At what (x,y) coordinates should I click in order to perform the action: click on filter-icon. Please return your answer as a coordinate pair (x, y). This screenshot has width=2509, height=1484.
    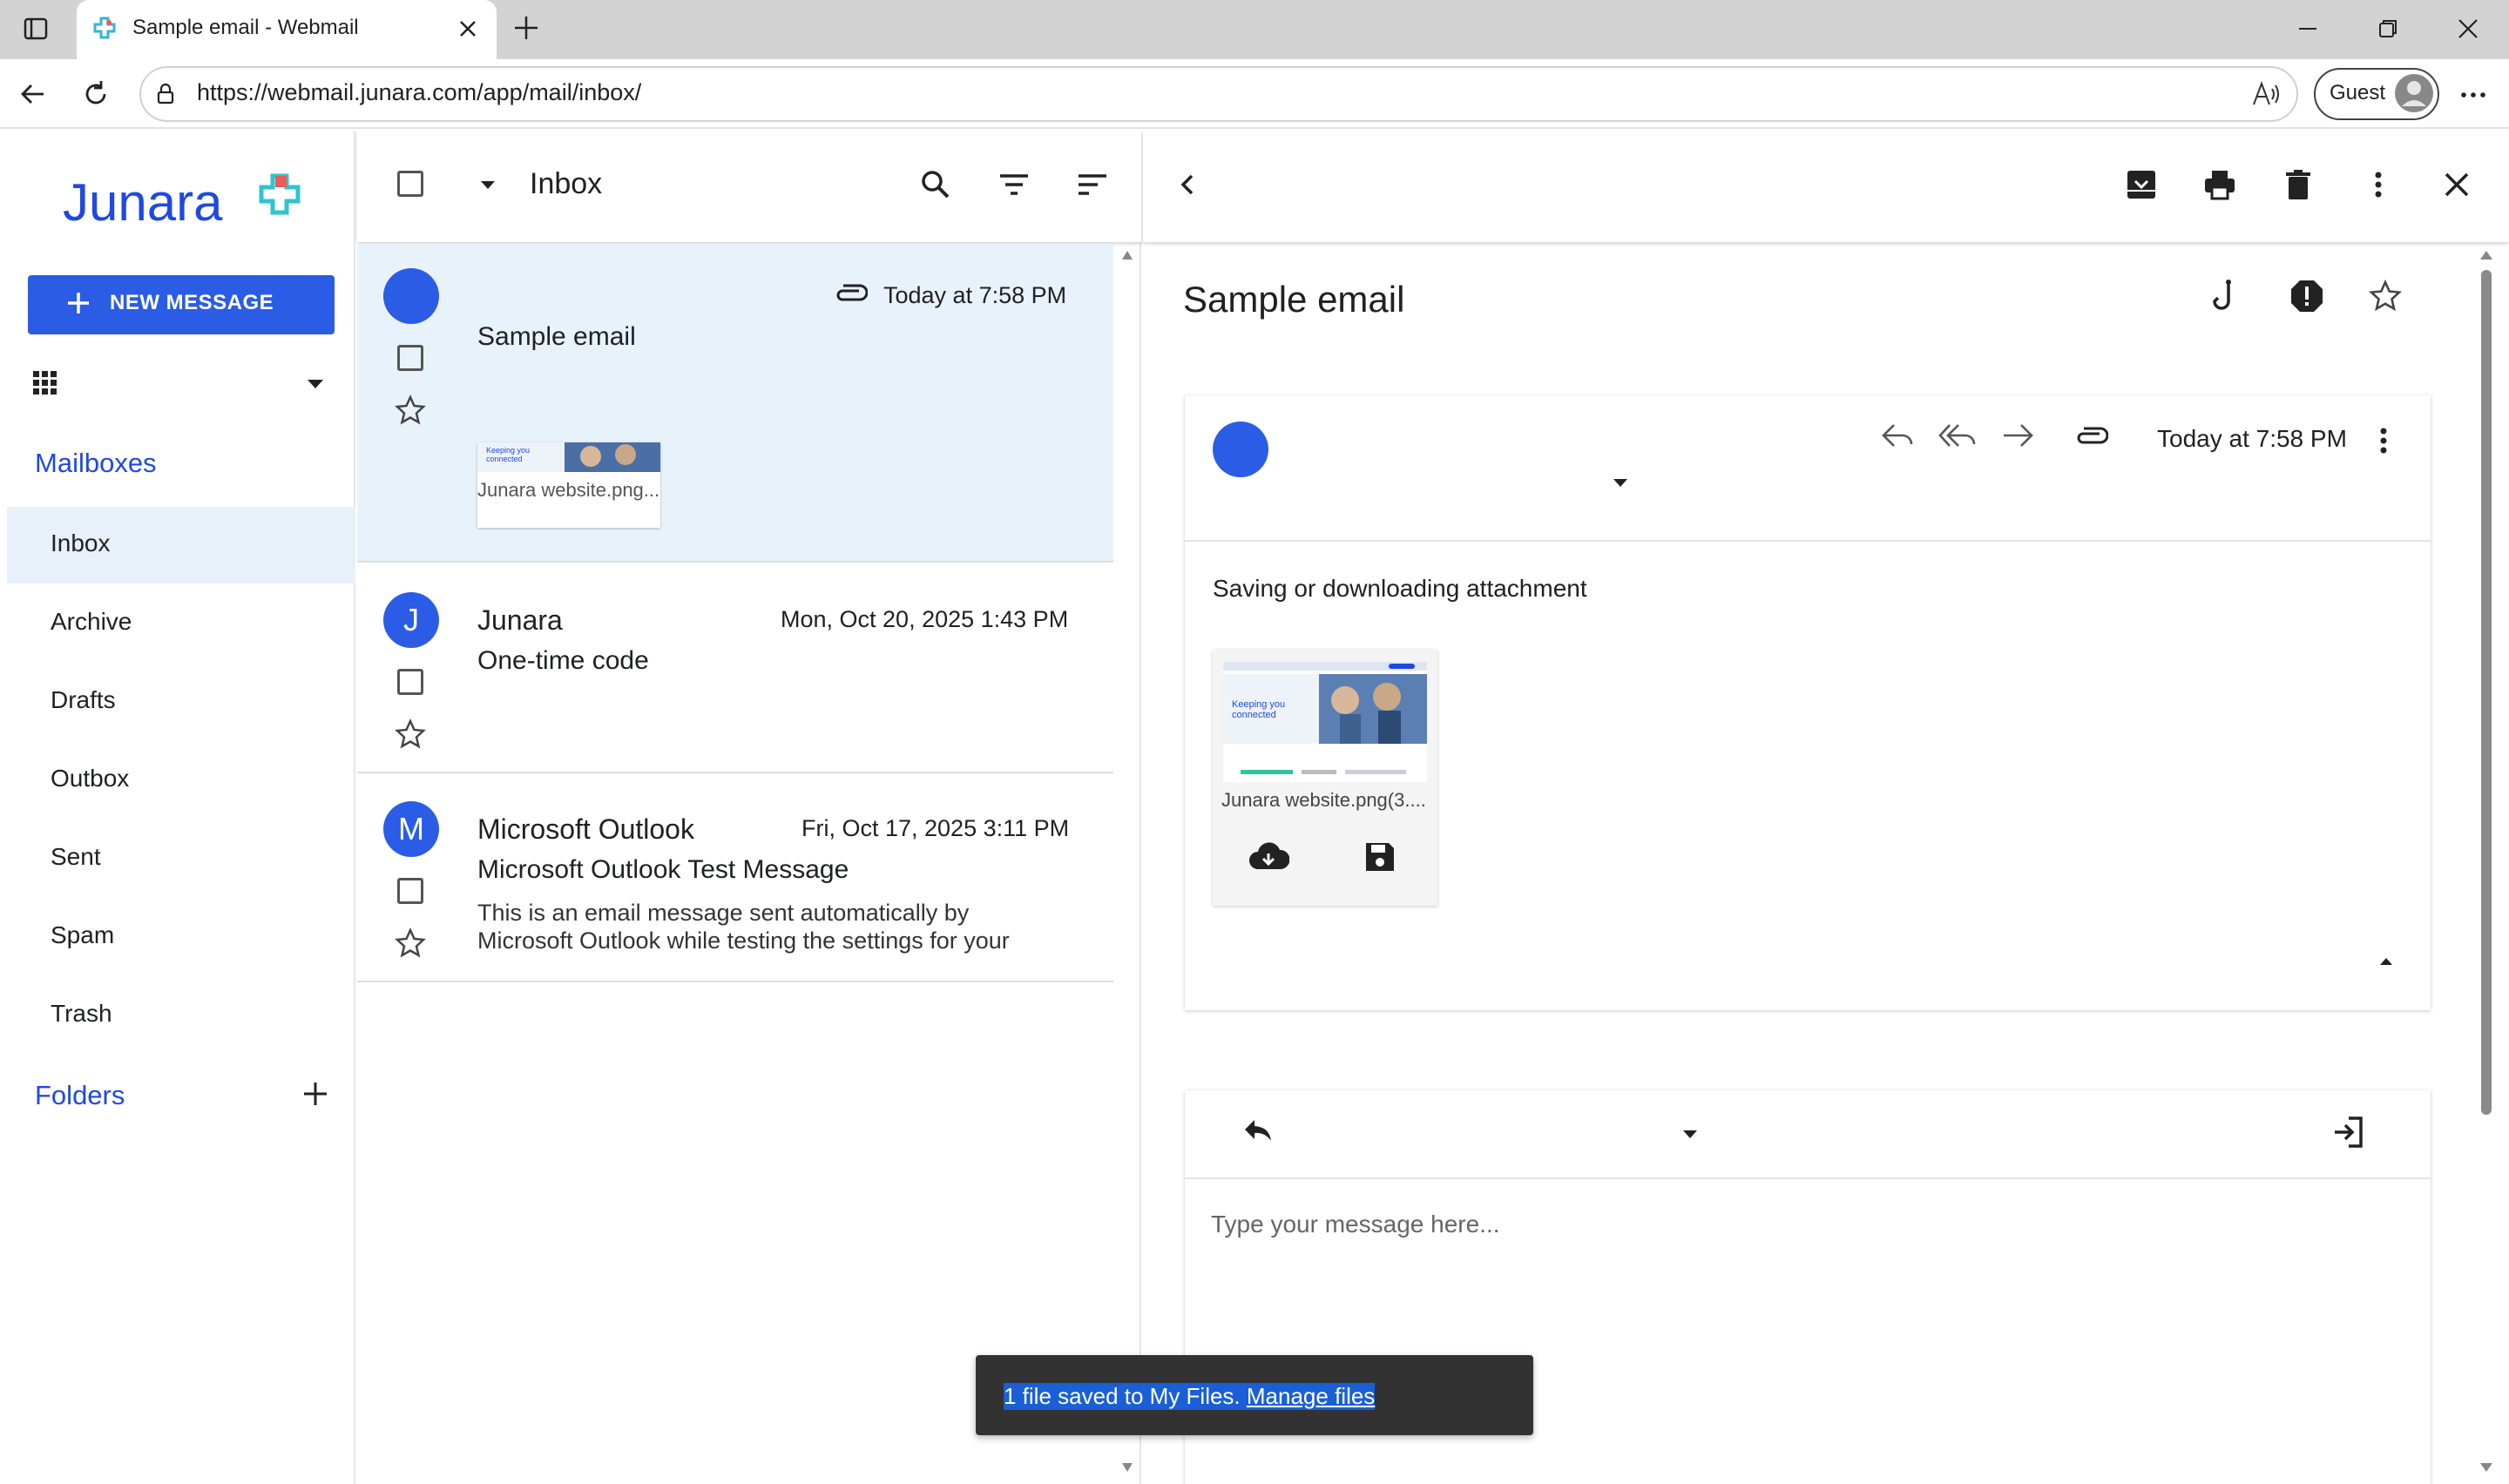
    Looking at the image, I should click on (1014, 185).